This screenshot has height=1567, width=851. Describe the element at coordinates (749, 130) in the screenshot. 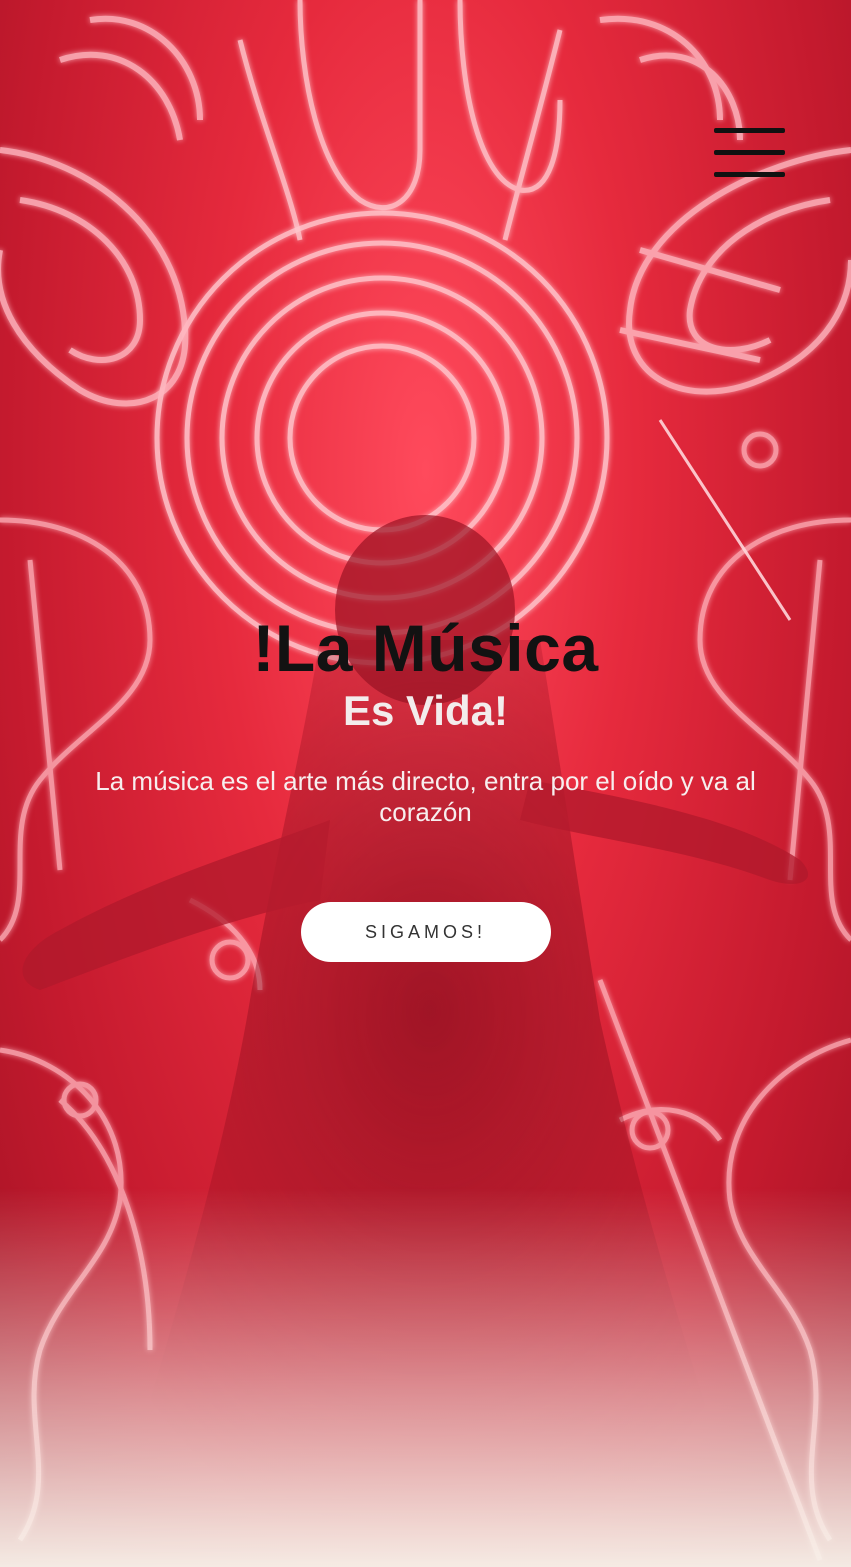

I see `menu-bar-top` at that location.